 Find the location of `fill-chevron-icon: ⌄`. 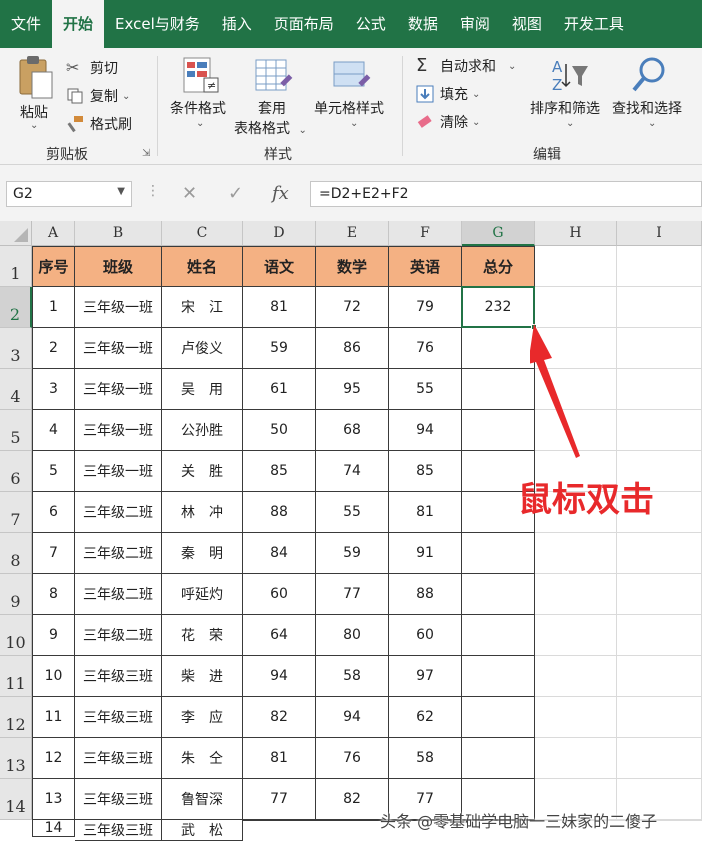

fill-chevron-icon: ⌄ is located at coordinates (476, 94).